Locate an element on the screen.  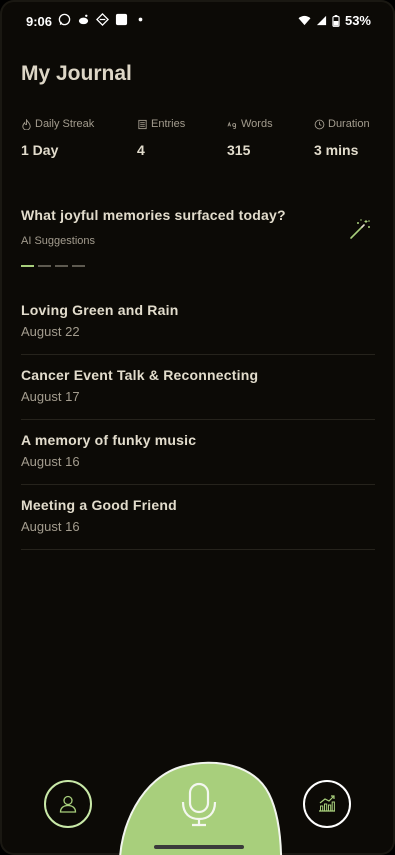
entry-title: Loving Green and Rain is located at coordinates (100, 310).